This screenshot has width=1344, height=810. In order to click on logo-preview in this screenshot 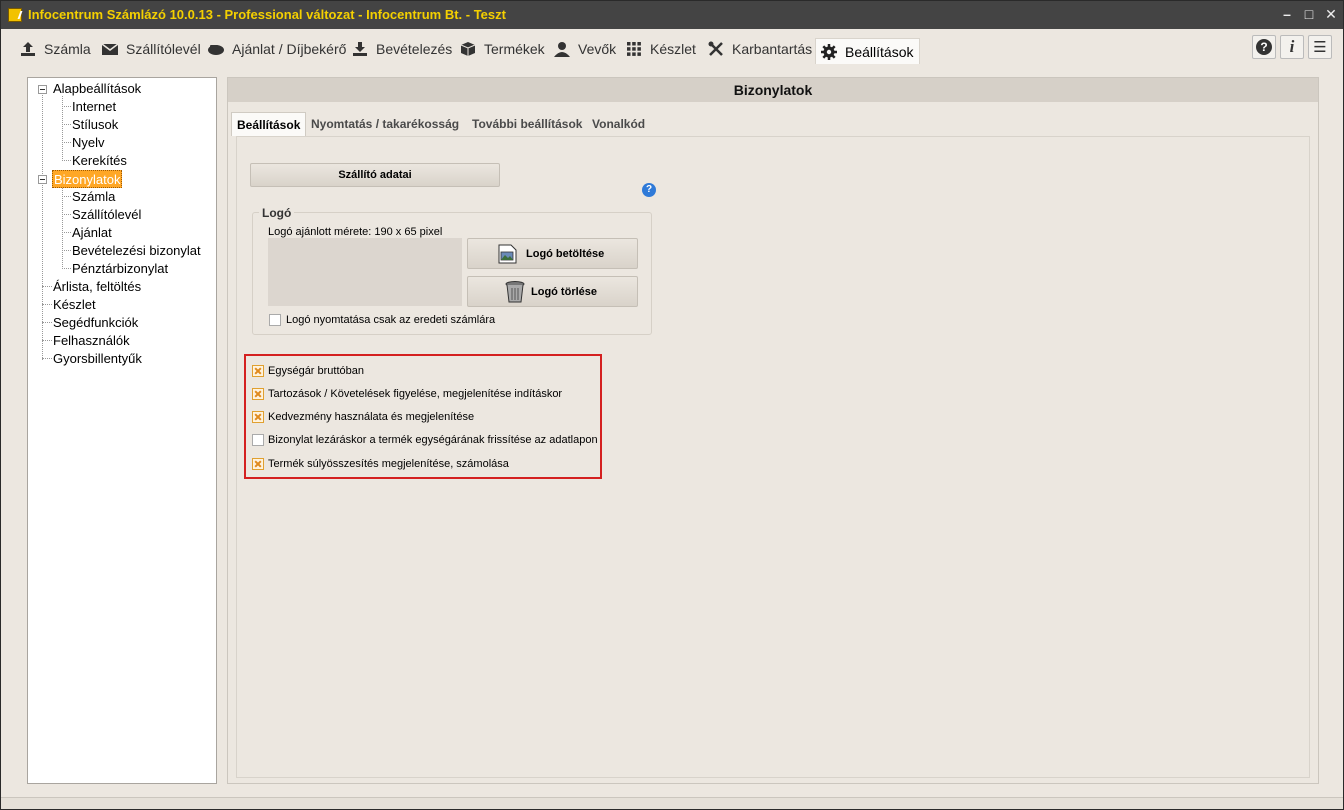, I will do `click(365, 272)`.